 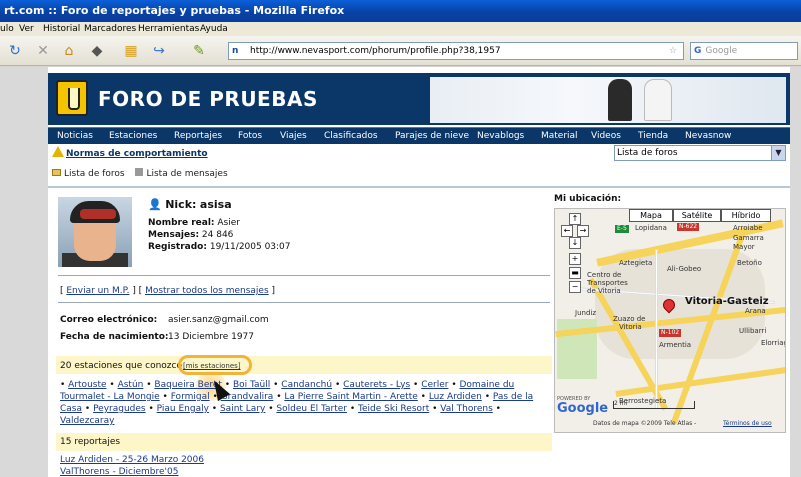 What do you see at coordinates (575, 243) in the screenshot?
I see `pan-down-icon: ↓` at bounding box center [575, 243].